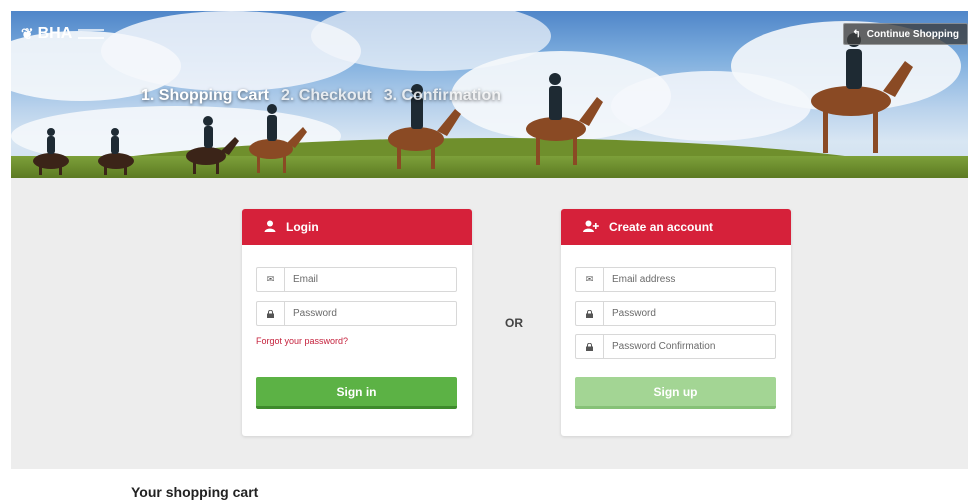 The height and width of the screenshot is (502, 968). What do you see at coordinates (442, 95) in the screenshot?
I see `step-confirmation: 3. Confirmation` at bounding box center [442, 95].